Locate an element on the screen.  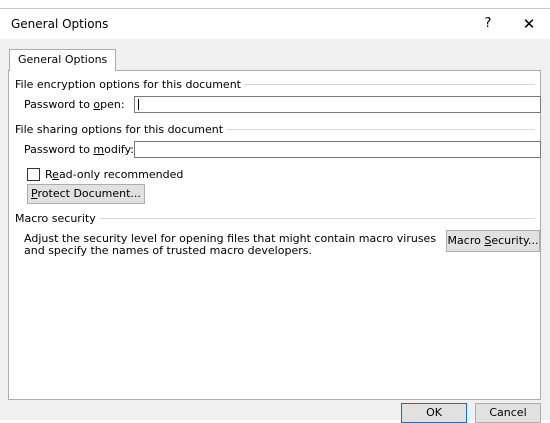
password-open-label: Password to open: is located at coordinates (74, 104).